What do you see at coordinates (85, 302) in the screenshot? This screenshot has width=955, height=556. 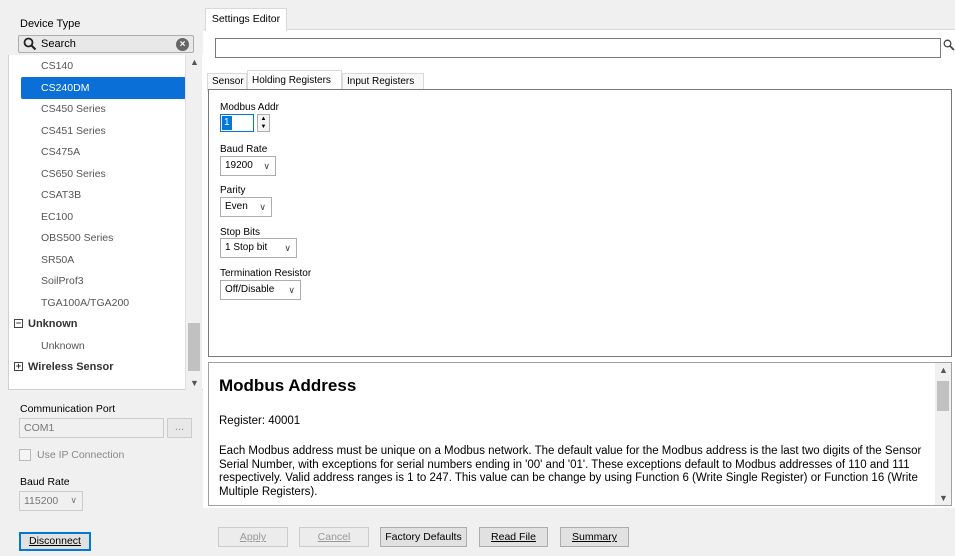 I see `tree-item-label: TGA100A/TGA200` at bounding box center [85, 302].